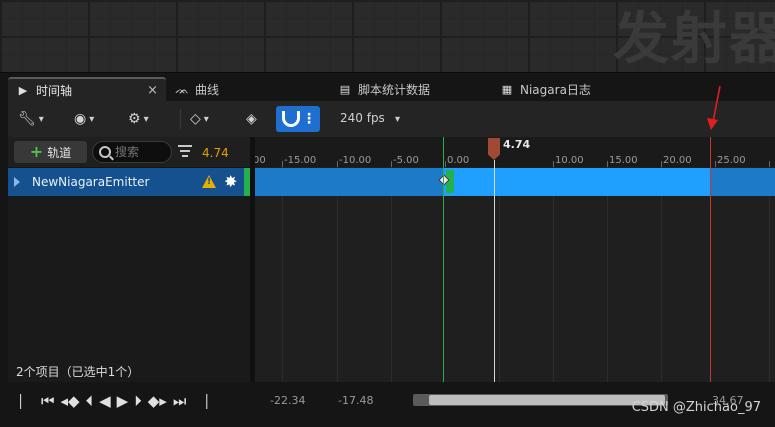  Describe the element at coordinates (80, 119) in the screenshot. I see `eye-icon: ◉` at that location.